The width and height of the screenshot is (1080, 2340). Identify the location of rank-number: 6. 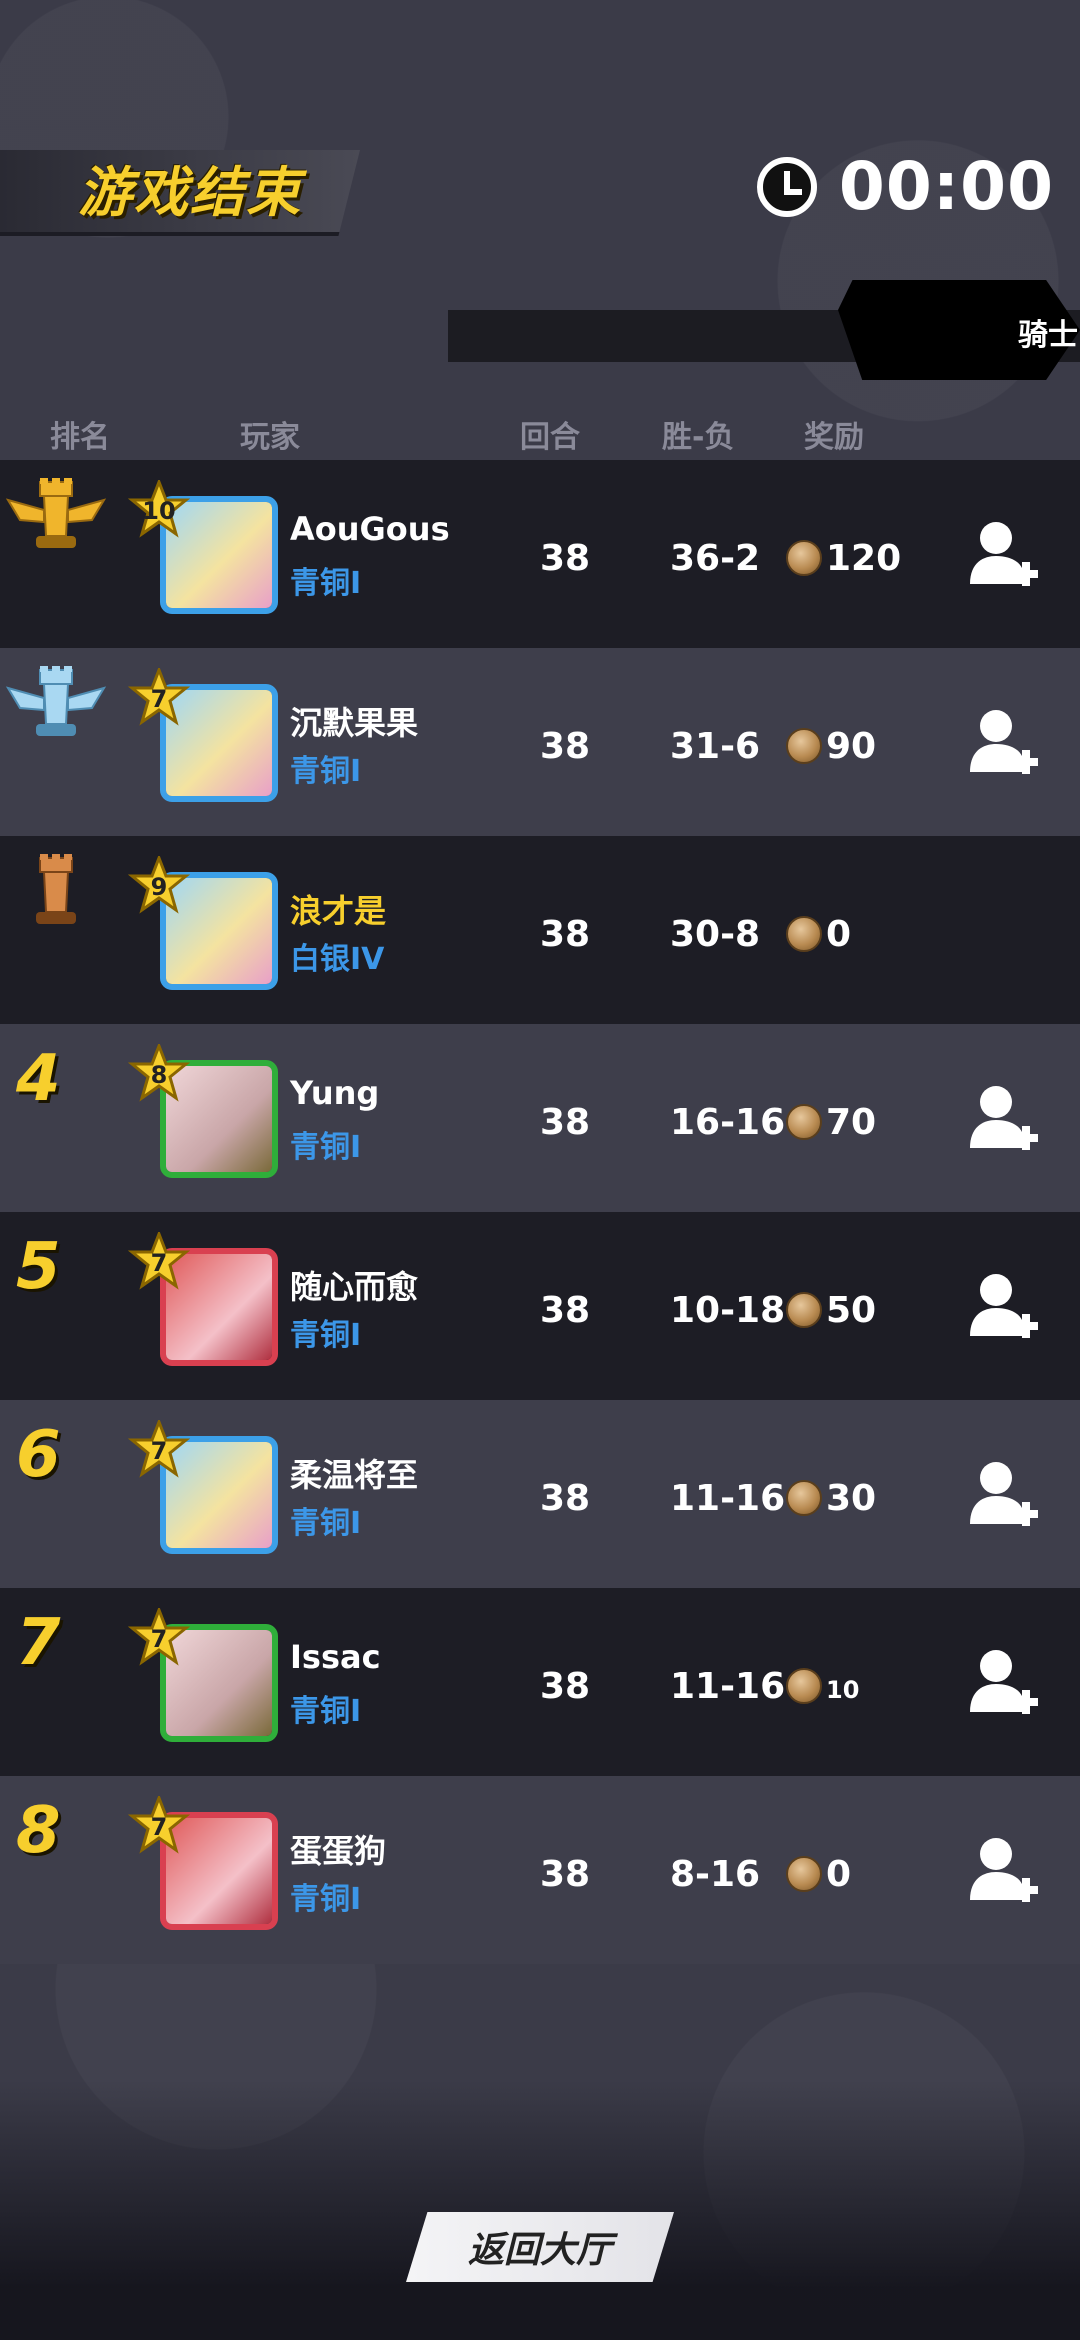
(38, 1455).